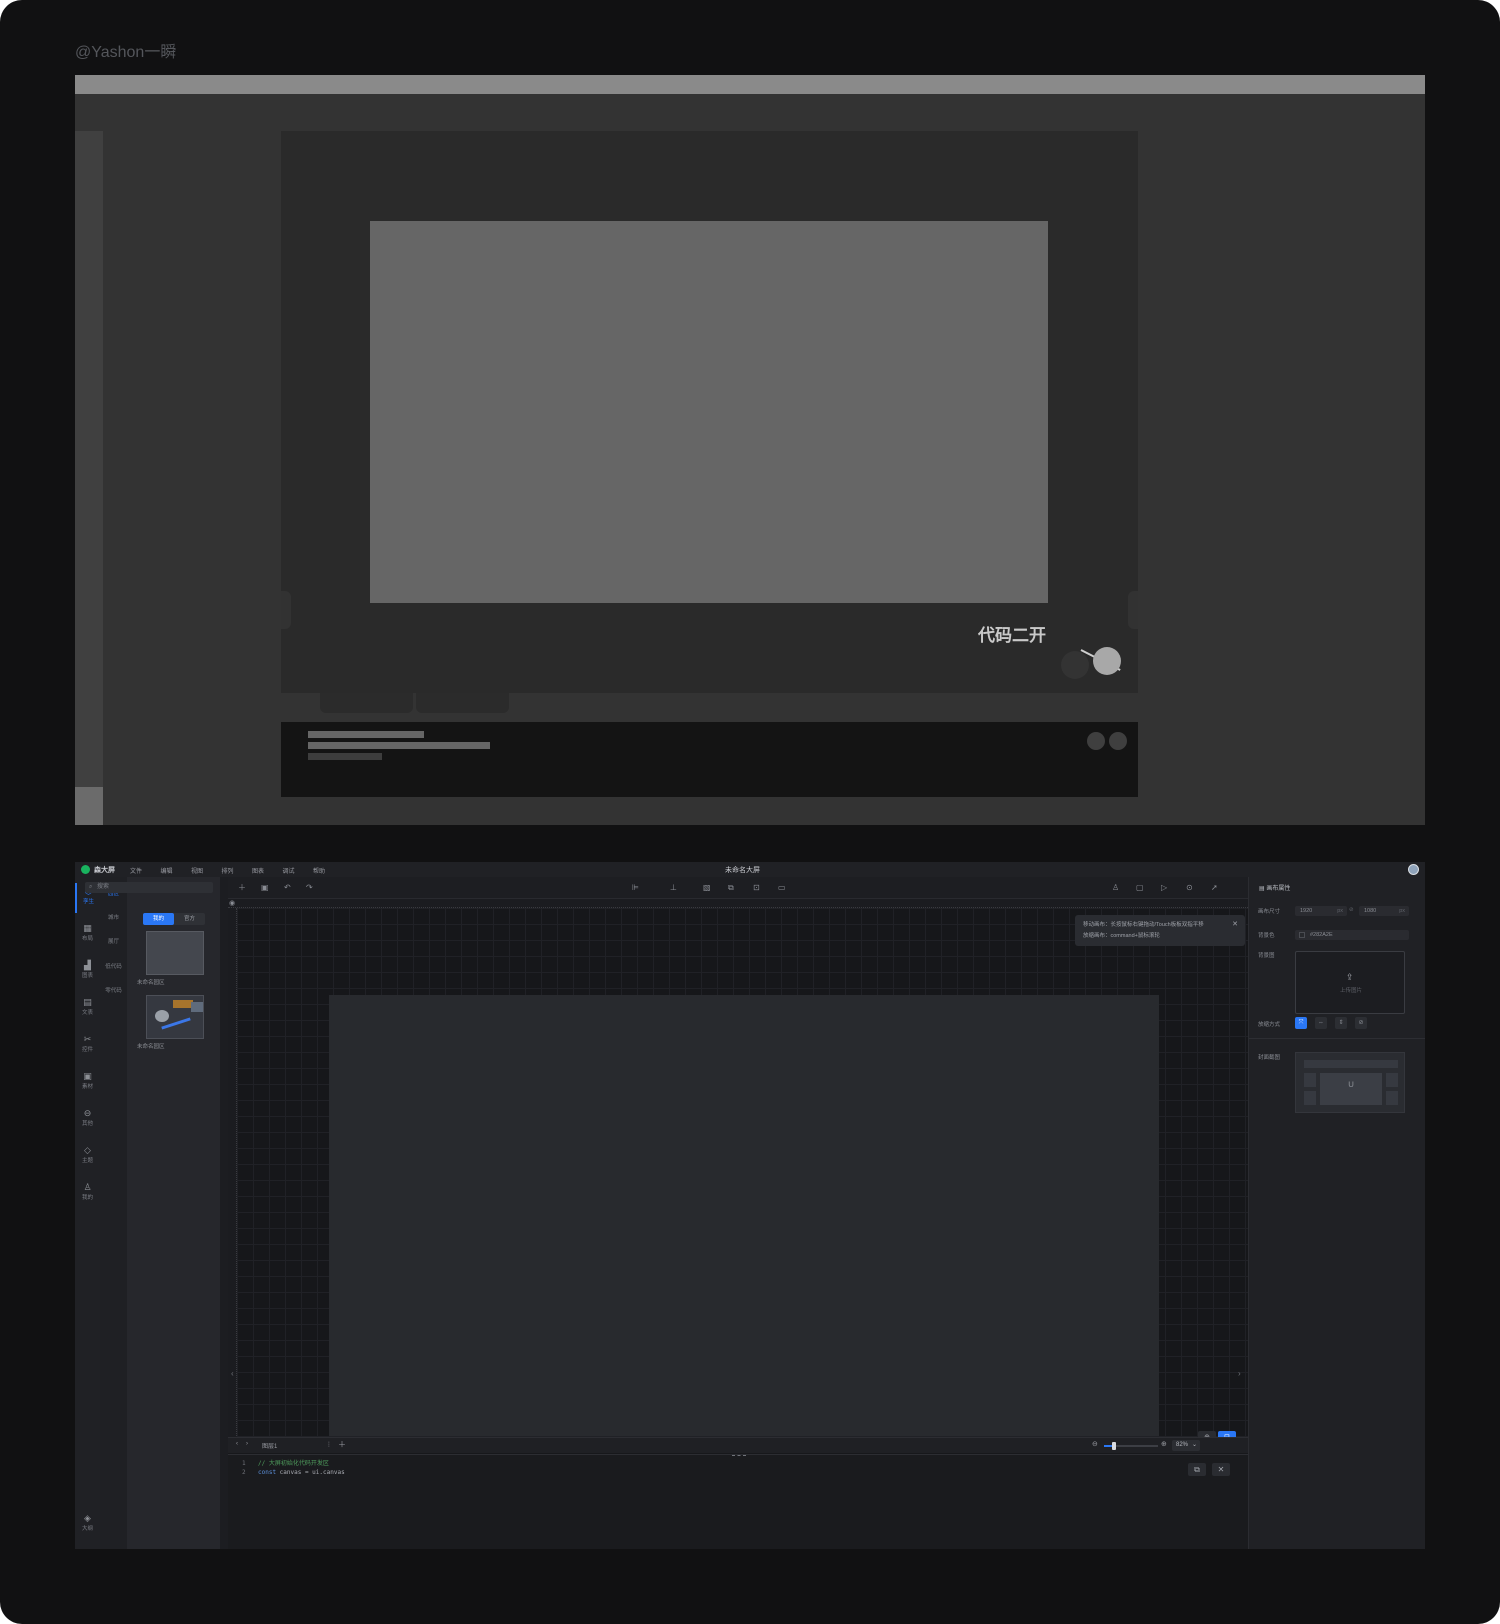  What do you see at coordinates (298, 870) in the screenshot?
I see `menu-debug: 调试` at bounding box center [298, 870].